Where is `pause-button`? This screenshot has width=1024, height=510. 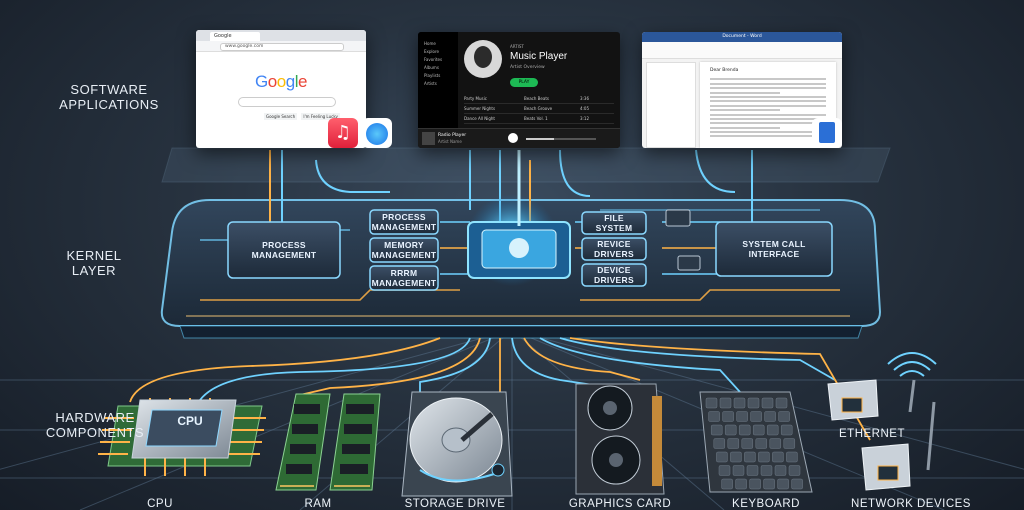
pause-button is located at coordinates (513, 138).